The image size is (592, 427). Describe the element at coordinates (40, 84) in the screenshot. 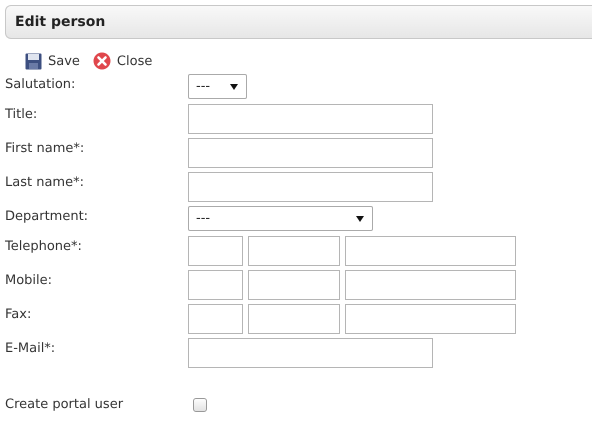

I see `field-label: Salutation:` at that location.